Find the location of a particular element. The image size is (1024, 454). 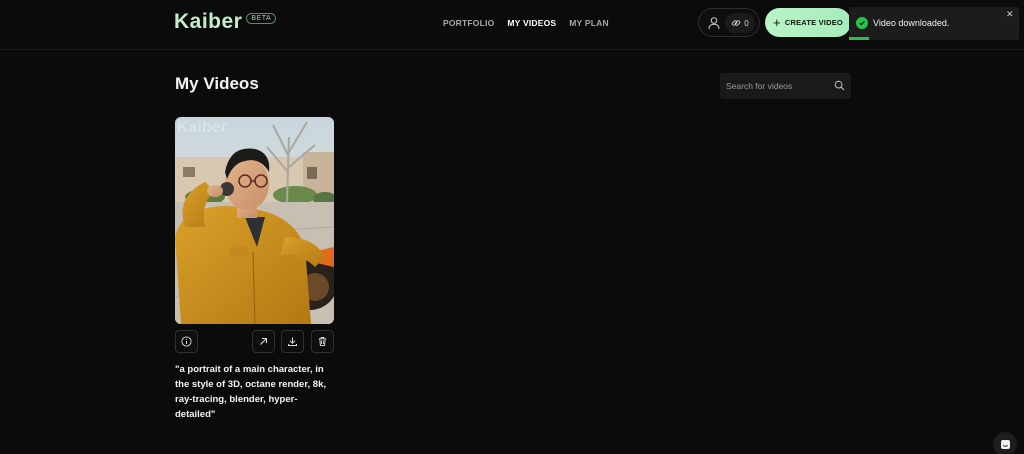

create-video-button: + CREATE VIDEO is located at coordinates (808, 22).